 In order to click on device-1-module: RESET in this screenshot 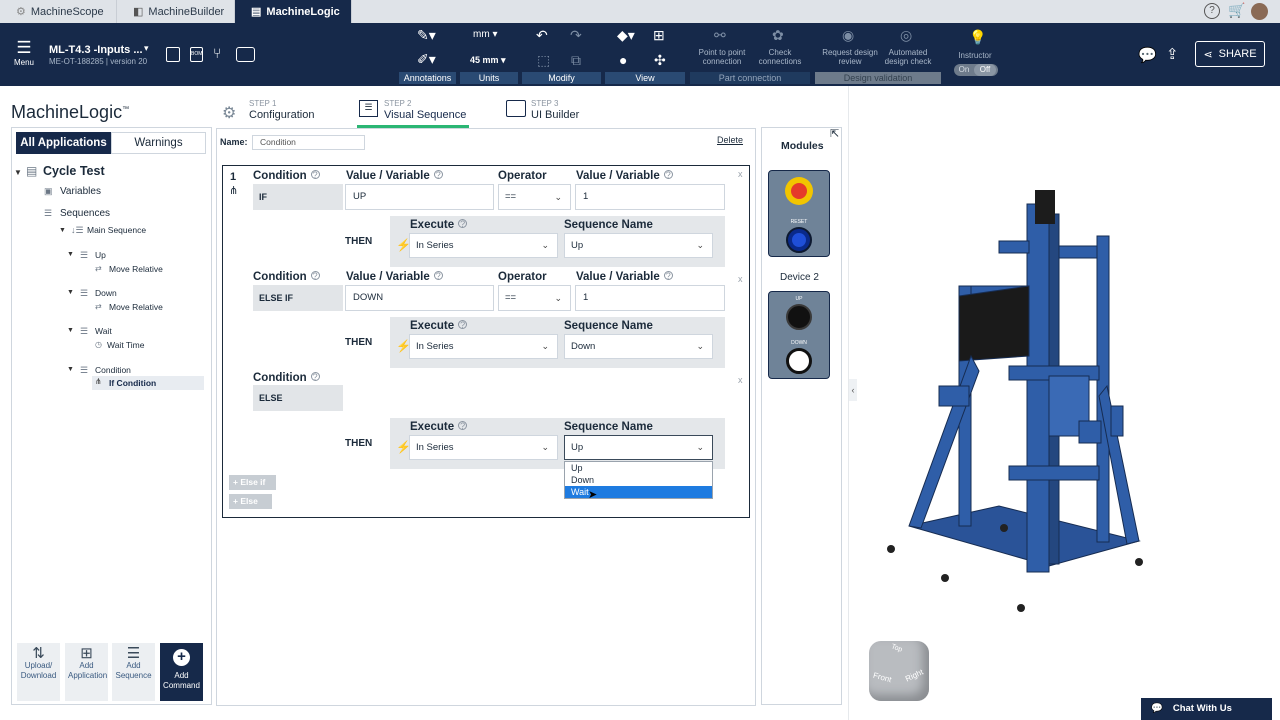, I will do `click(799, 213)`.